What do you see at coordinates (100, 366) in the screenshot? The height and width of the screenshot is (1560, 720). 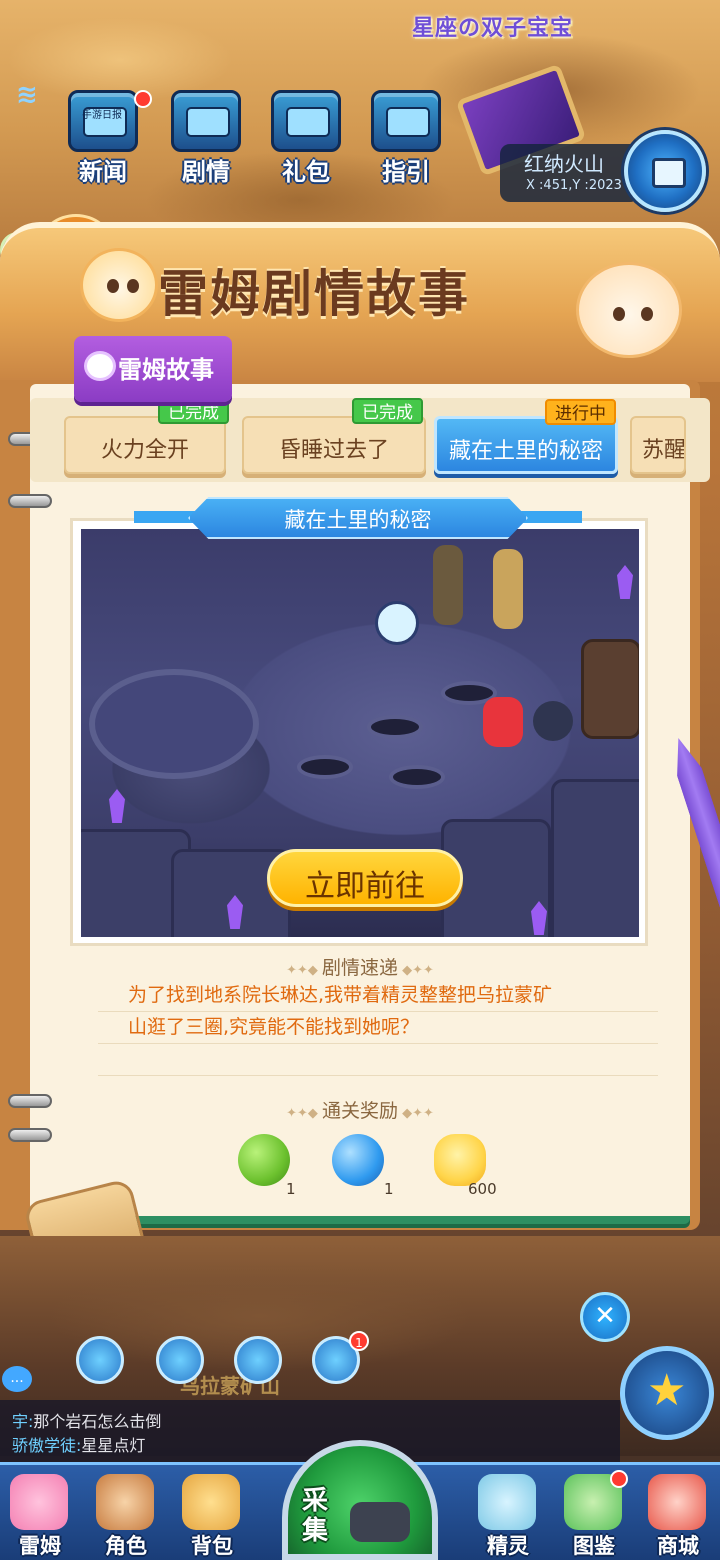 I see `pet-head-icon` at bounding box center [100, 366].